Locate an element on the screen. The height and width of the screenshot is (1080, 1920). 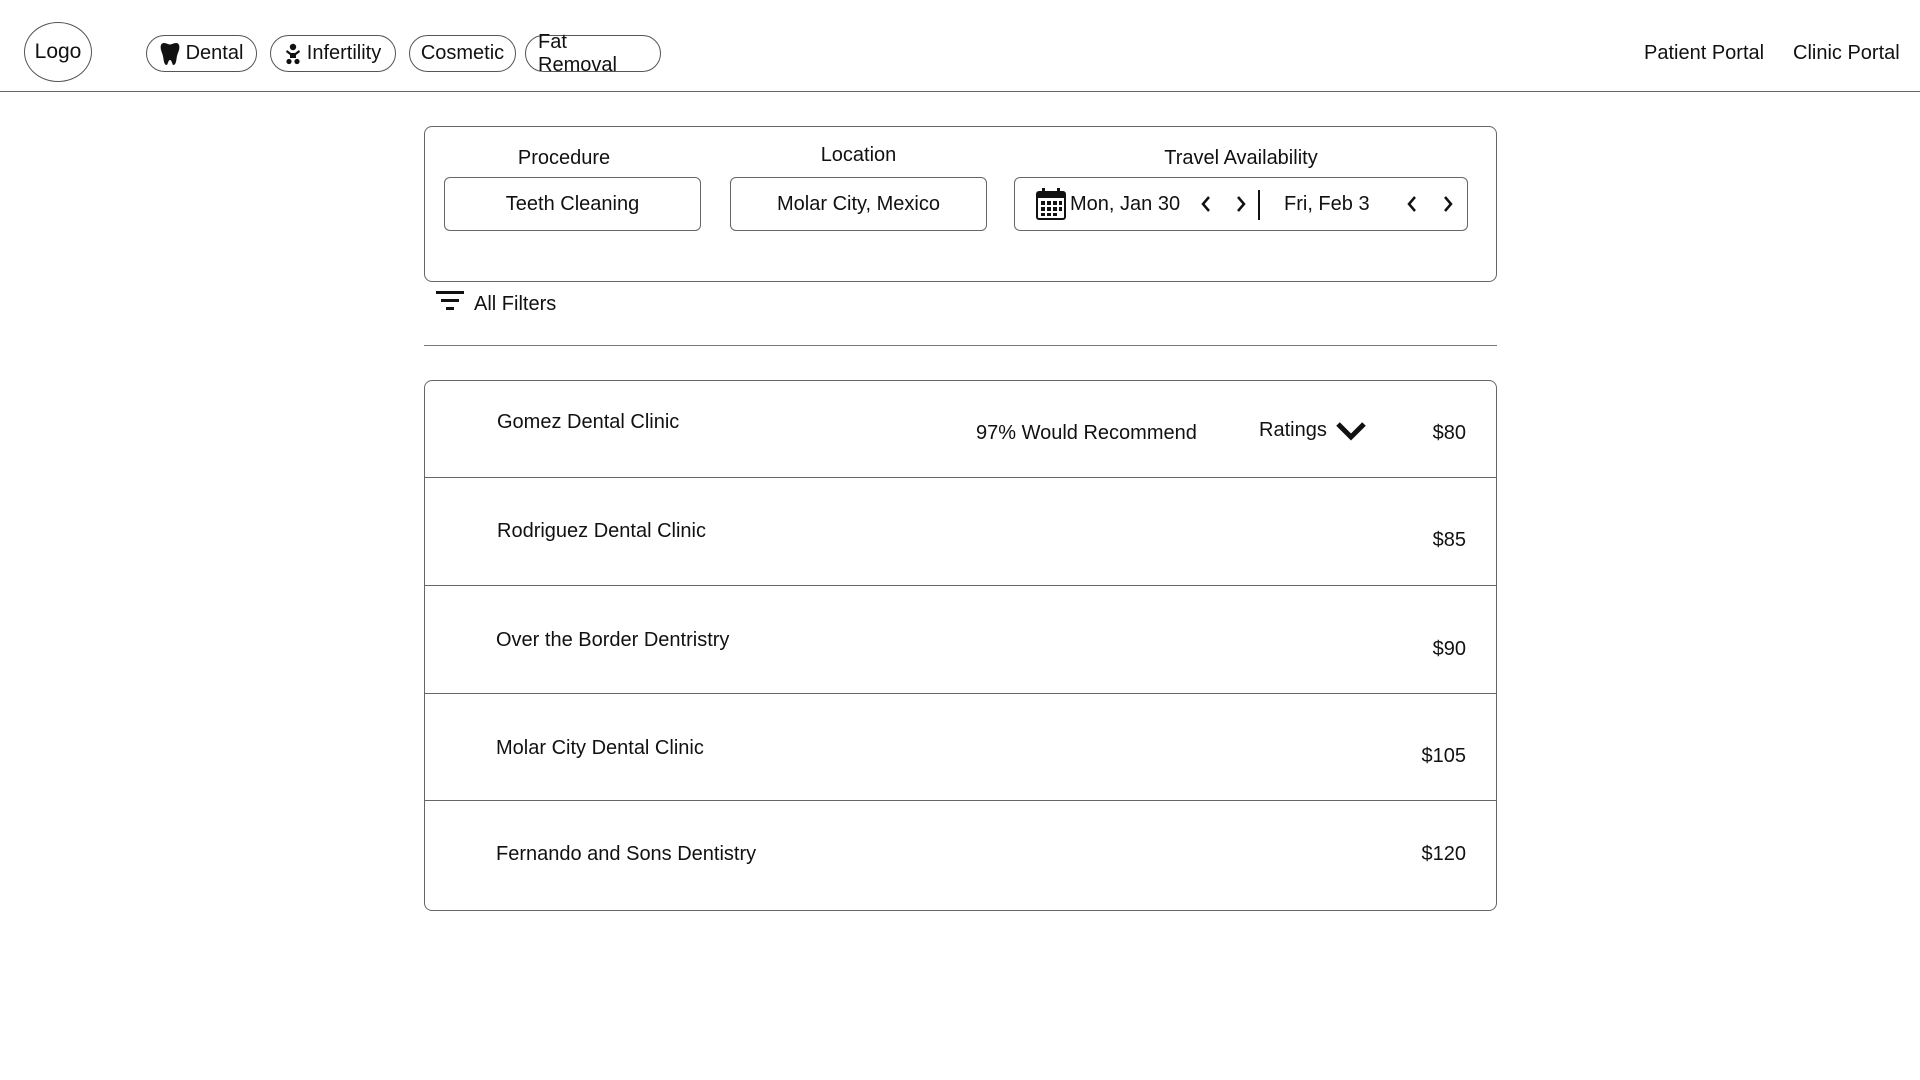
location-value: Molar City, Mexico is located at coordinates (858, 203).